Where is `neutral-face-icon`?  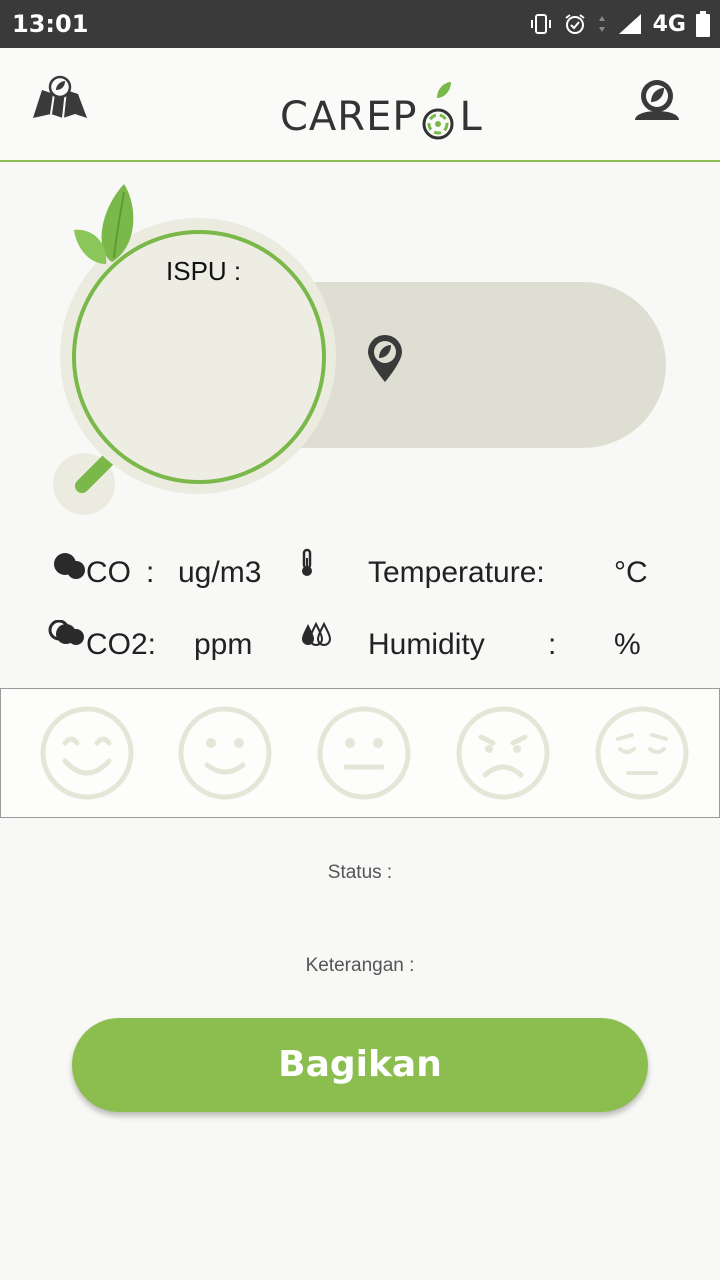
neutral-face-icon is located at coordinates (364, 753).